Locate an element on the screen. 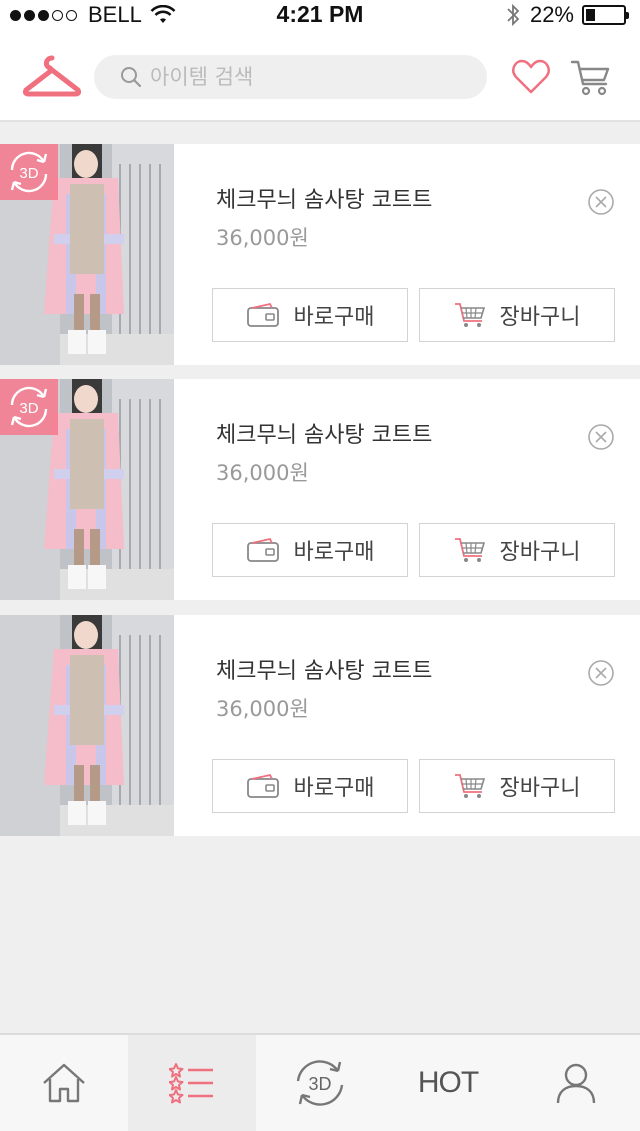 The width and height of the screenshot is (640, 1131). status-bar: BELL 4:21 PM 22% is located at coordinates (320, 16).